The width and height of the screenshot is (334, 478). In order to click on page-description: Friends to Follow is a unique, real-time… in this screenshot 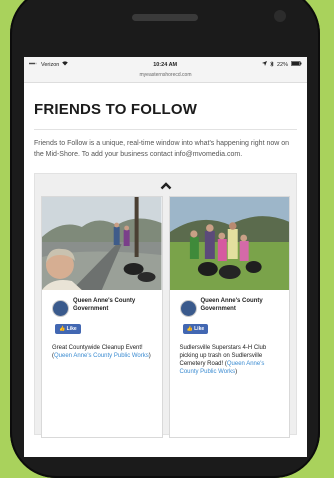, I will do `click(162, 149)`.